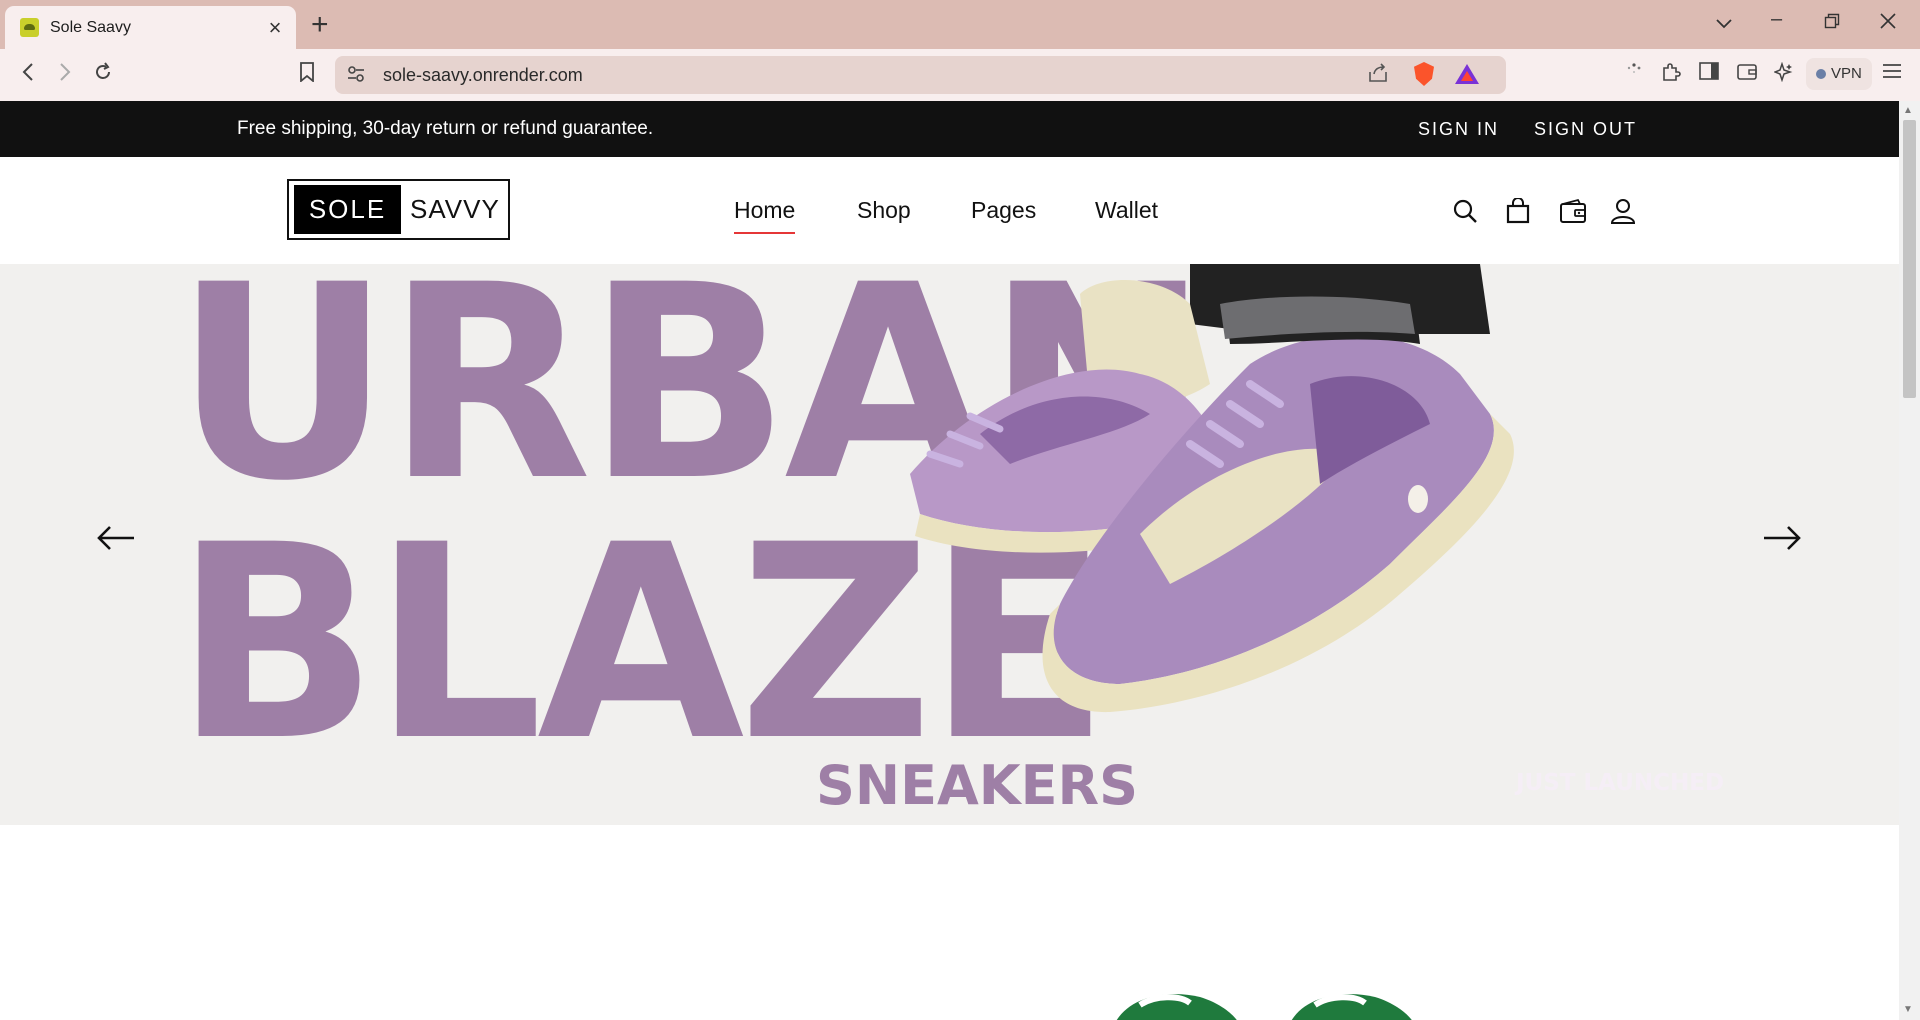 Image resolution: width=1920 pixels, height=1020 pixels. I want to click on nav-home: Home, so click(765, 215).